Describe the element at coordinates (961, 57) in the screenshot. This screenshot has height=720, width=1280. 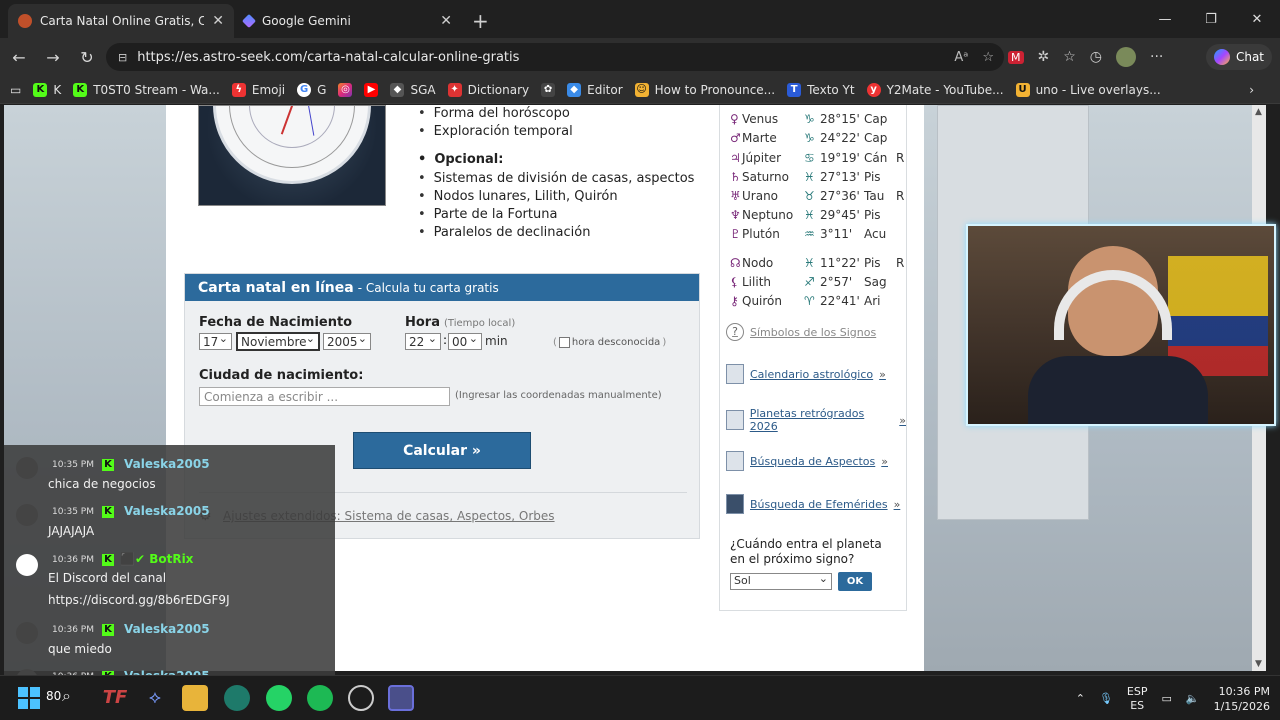
I see `read-aloud-icon: Aᵃ` at that location.